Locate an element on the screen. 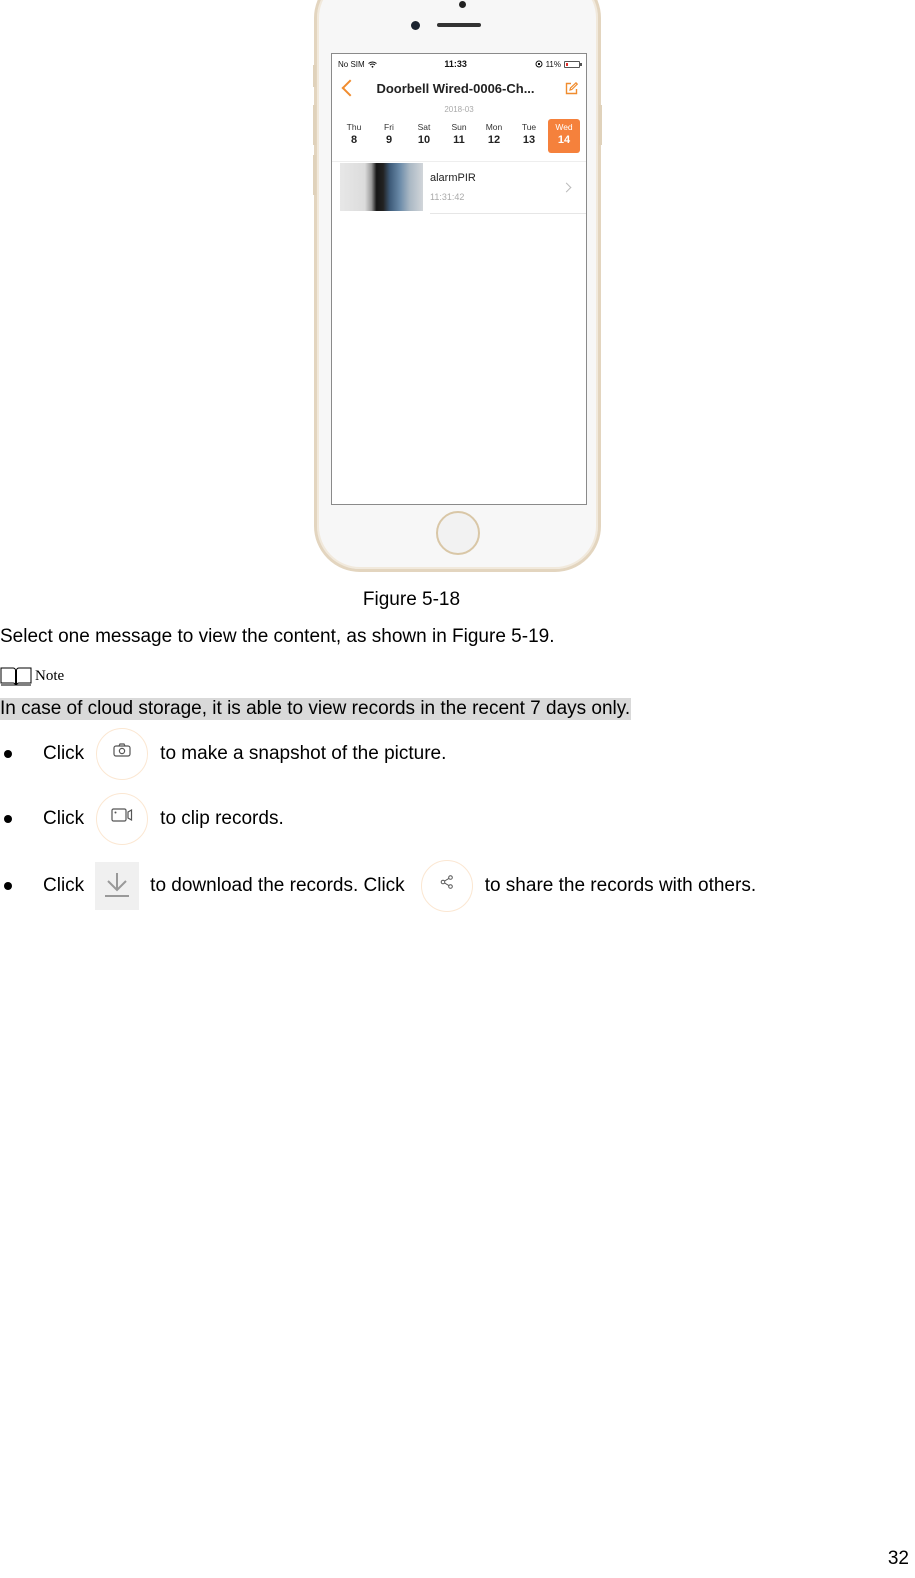 The image size is (915, 1578). download-button is located at coordinates (117, 886).